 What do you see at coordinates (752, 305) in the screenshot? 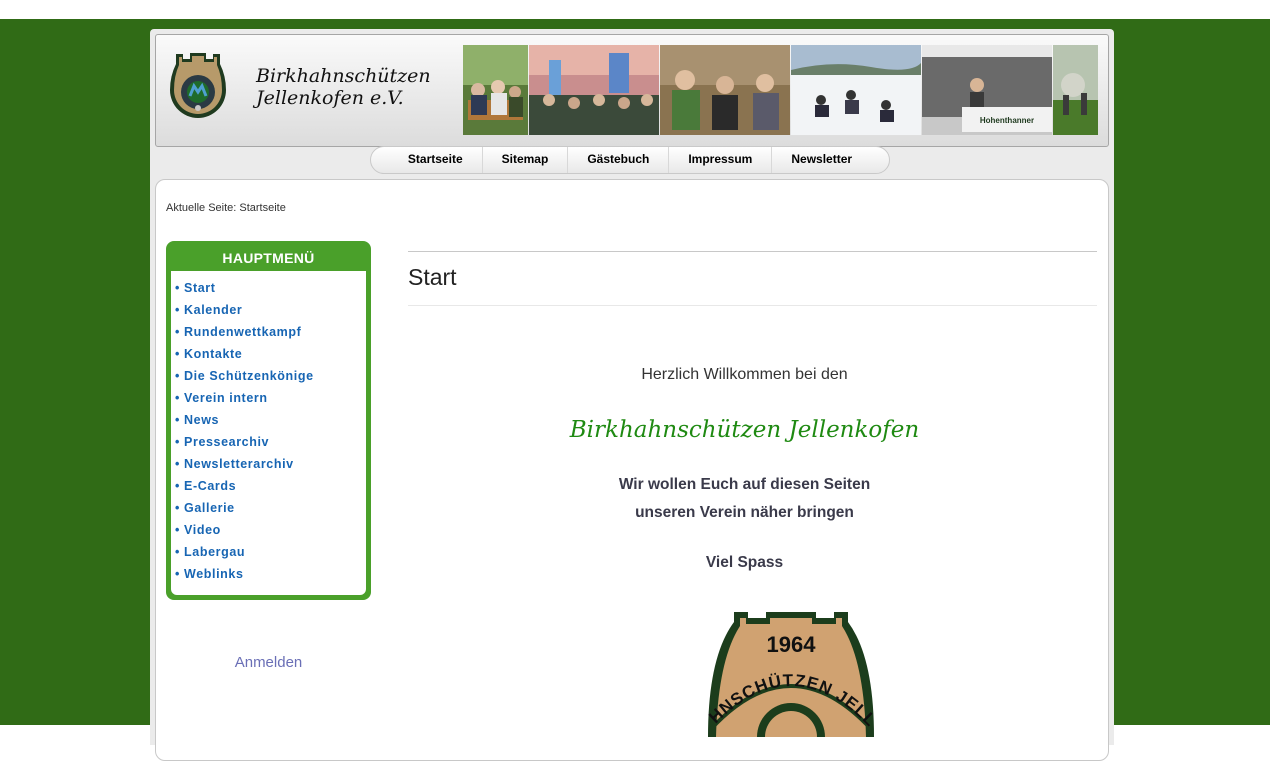
I see `article-divider-bottom` at bounding box center [752, 305].